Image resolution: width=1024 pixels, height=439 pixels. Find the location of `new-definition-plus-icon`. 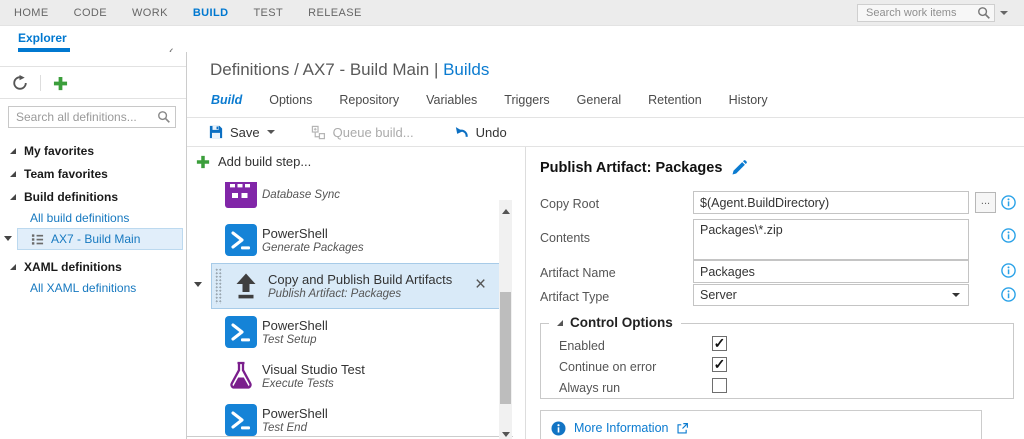

new-definition-plus-icon is located at coordinates (60, 83).